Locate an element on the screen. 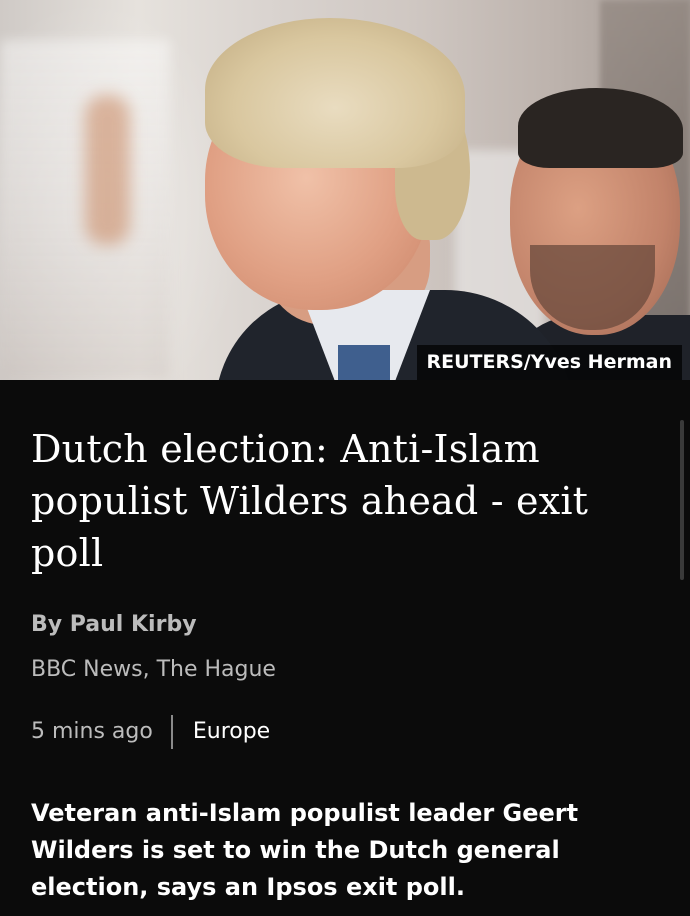 The height and width of the screenshot is (916, 690). section-link-europe: Europe is located at coordinates (231, 732).